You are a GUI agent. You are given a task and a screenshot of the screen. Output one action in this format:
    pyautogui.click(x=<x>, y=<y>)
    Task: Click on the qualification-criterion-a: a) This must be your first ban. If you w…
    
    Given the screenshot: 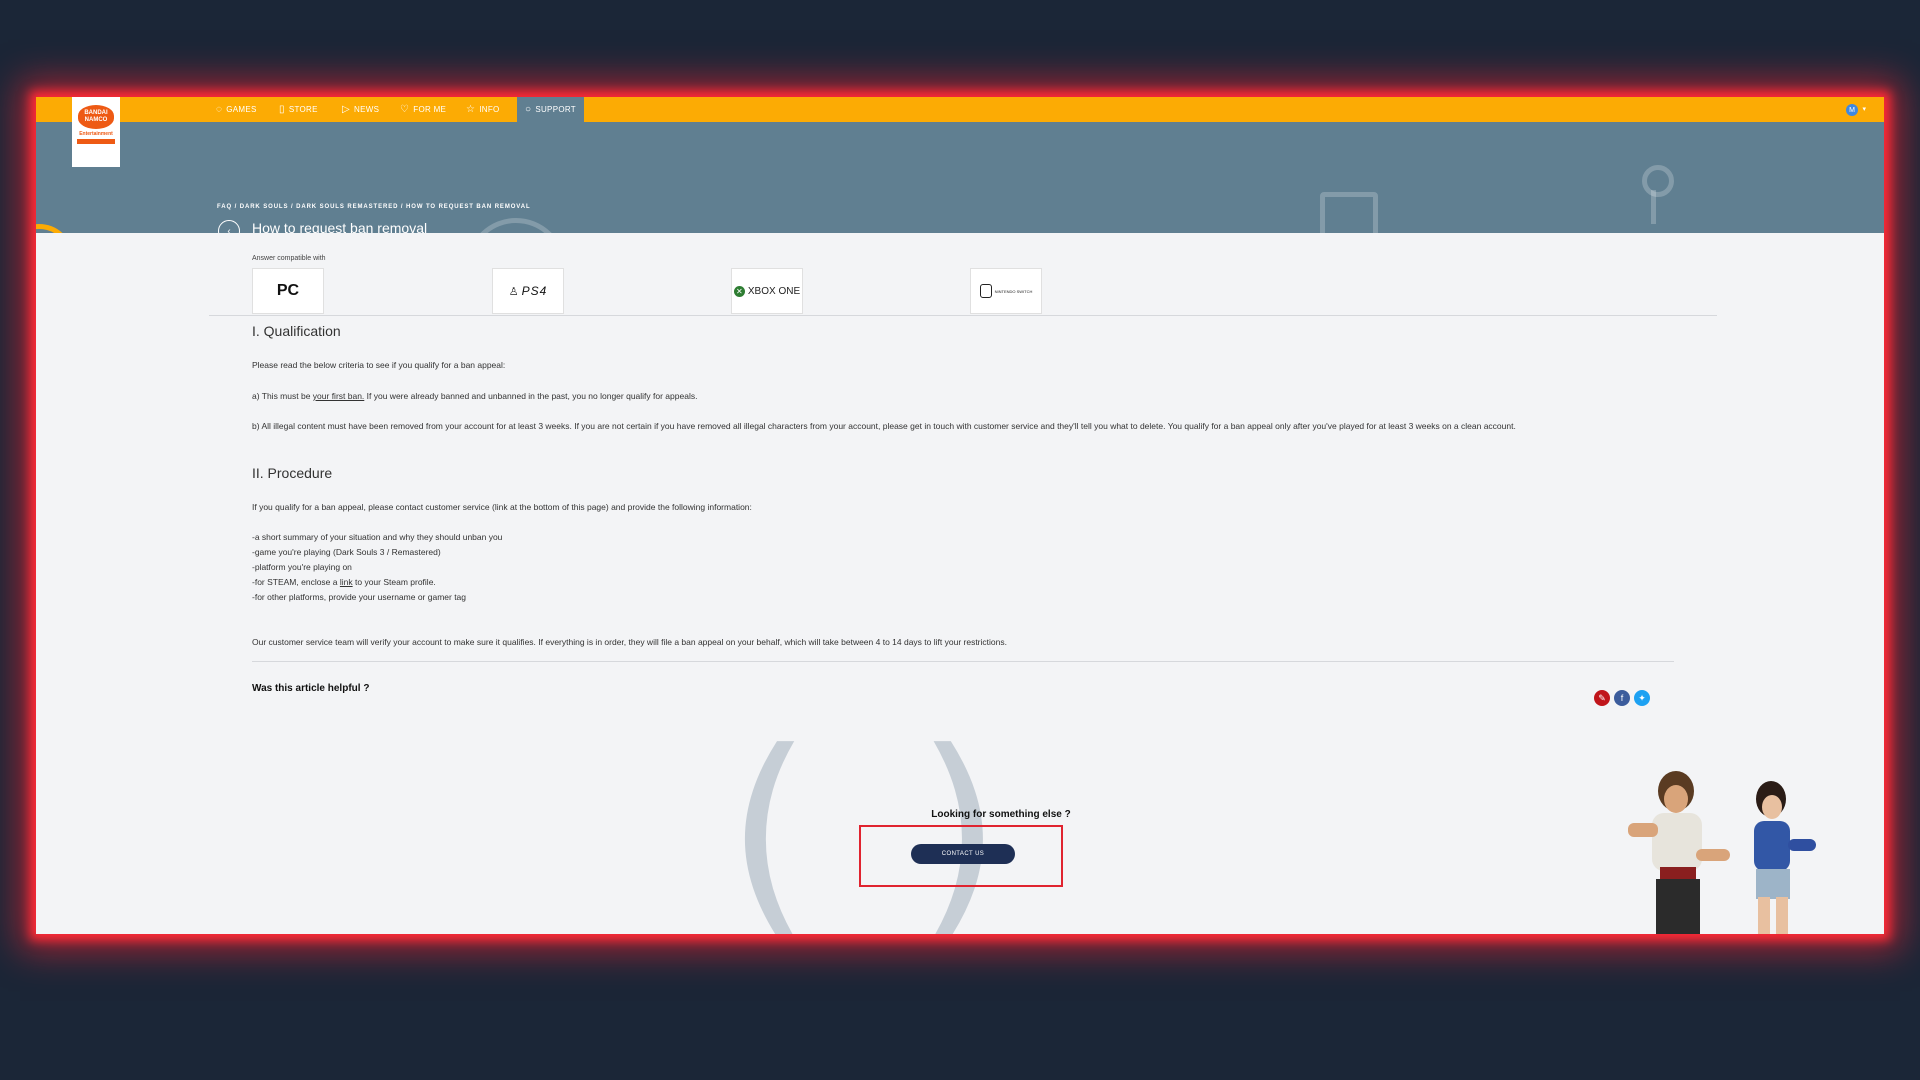 What is the action you would take?
    pyautogui.click(x=475, y=396)
    